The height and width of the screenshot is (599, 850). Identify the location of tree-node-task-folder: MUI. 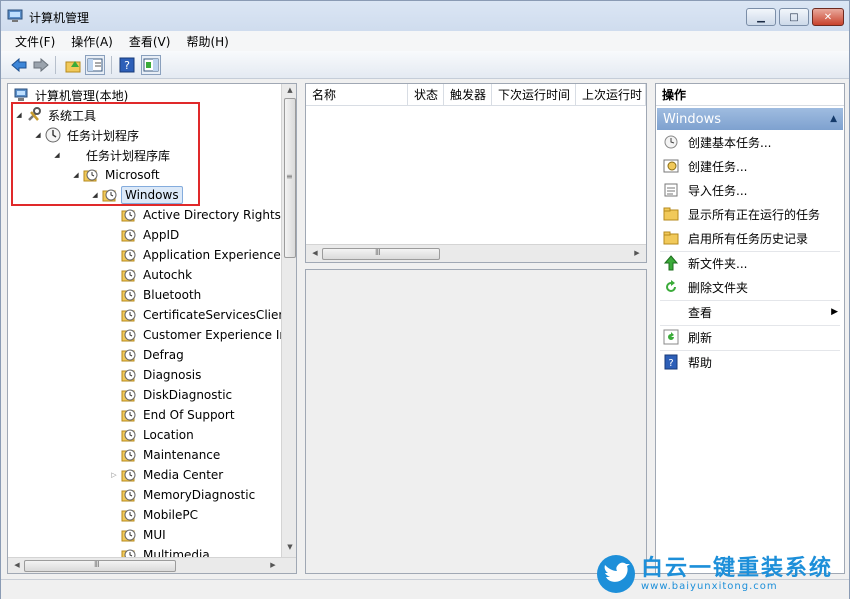
(139, 535).